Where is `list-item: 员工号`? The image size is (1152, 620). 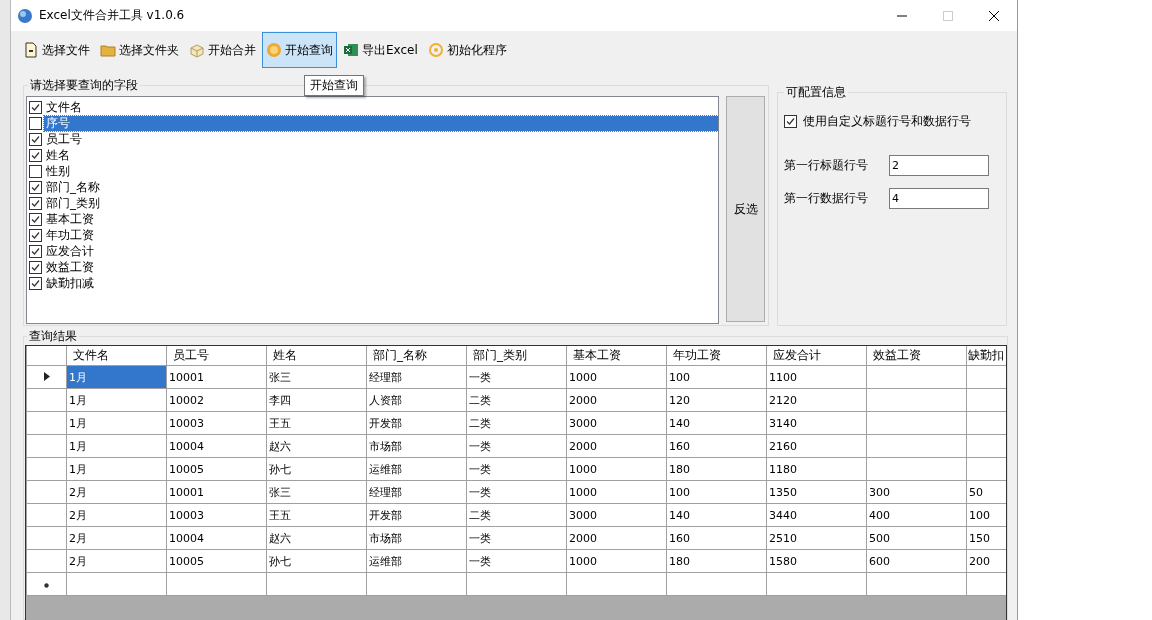
list-item: 员工号 is located at coordinates (64, 139).